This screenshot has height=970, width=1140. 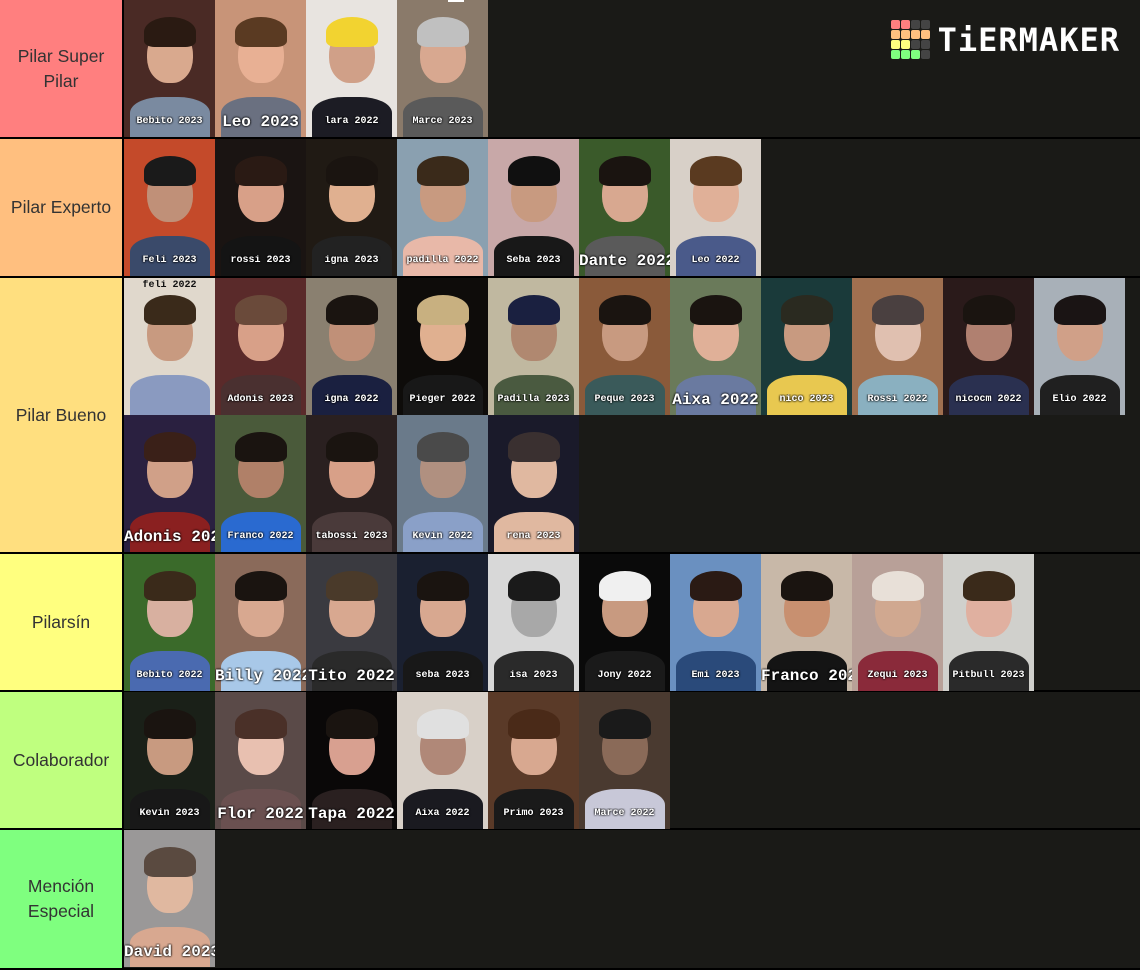 What do you see at coordinates (533, 207) in the screenshot?
I see `tier-item-card: Seba 2023` at bounding box center [533, 207].